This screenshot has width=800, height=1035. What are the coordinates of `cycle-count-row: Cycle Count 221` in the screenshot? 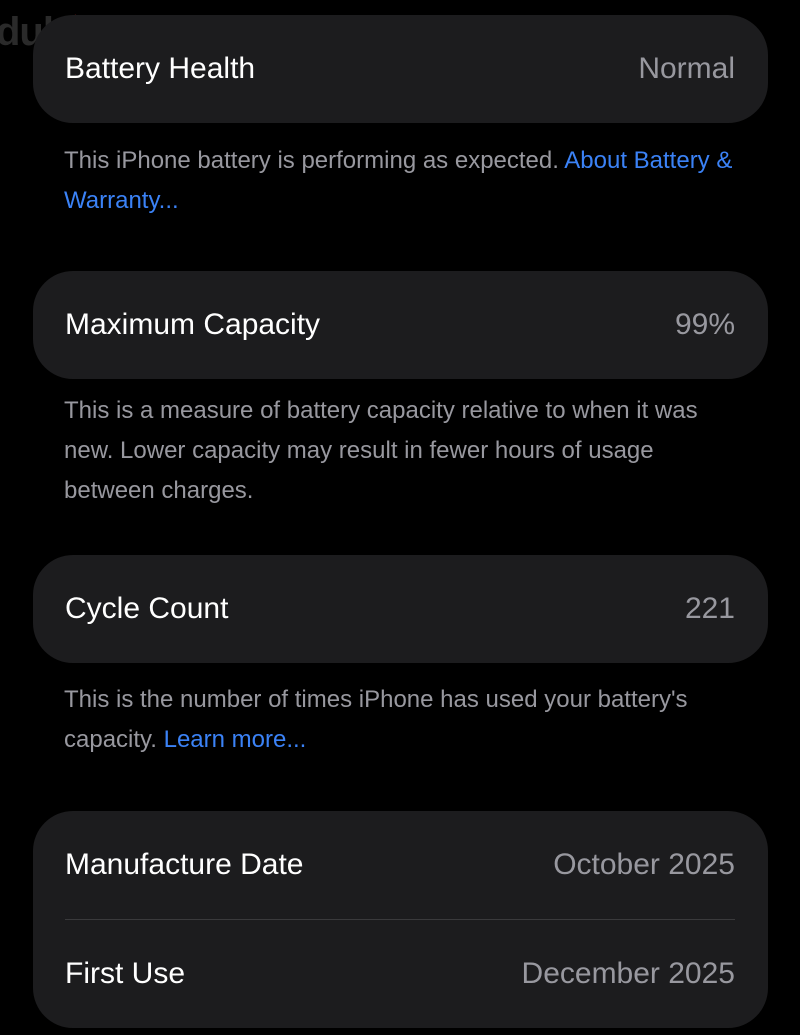 It's located at (400, 609).